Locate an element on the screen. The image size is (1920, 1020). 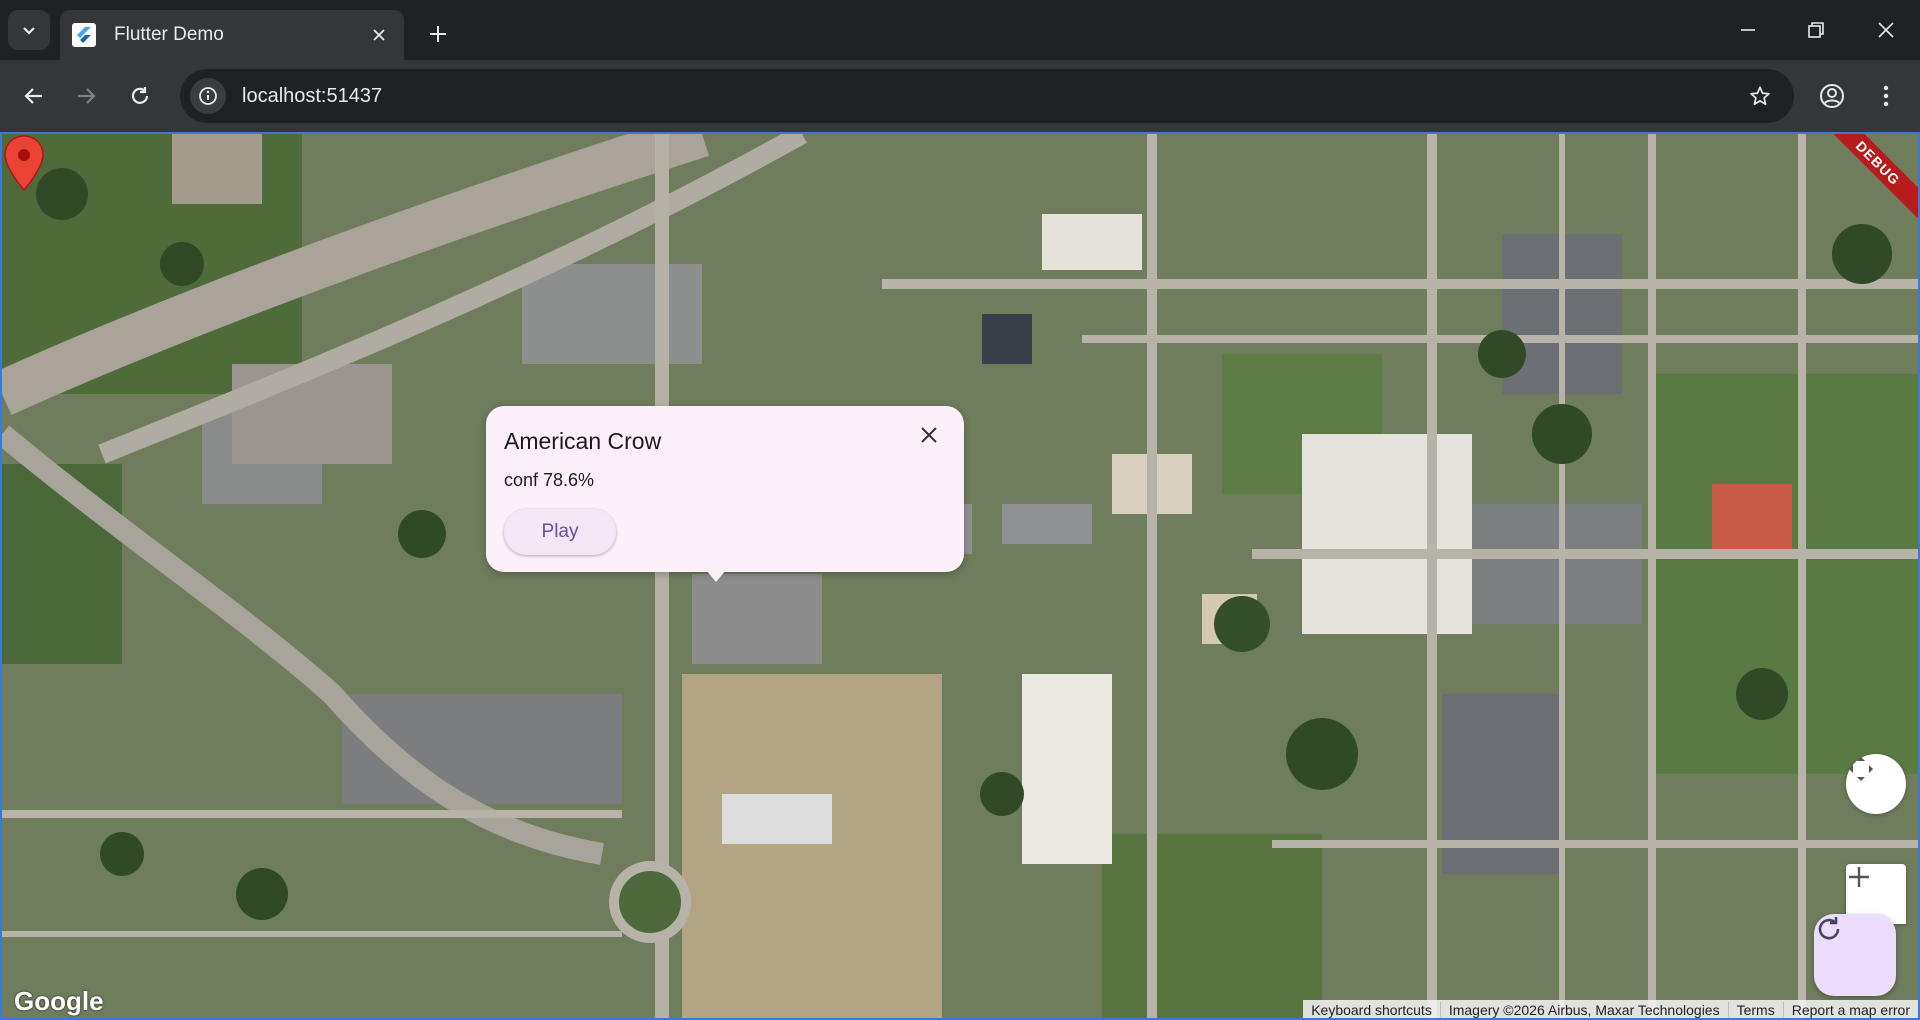
info-window-tail is located at coordinates (716, 576).